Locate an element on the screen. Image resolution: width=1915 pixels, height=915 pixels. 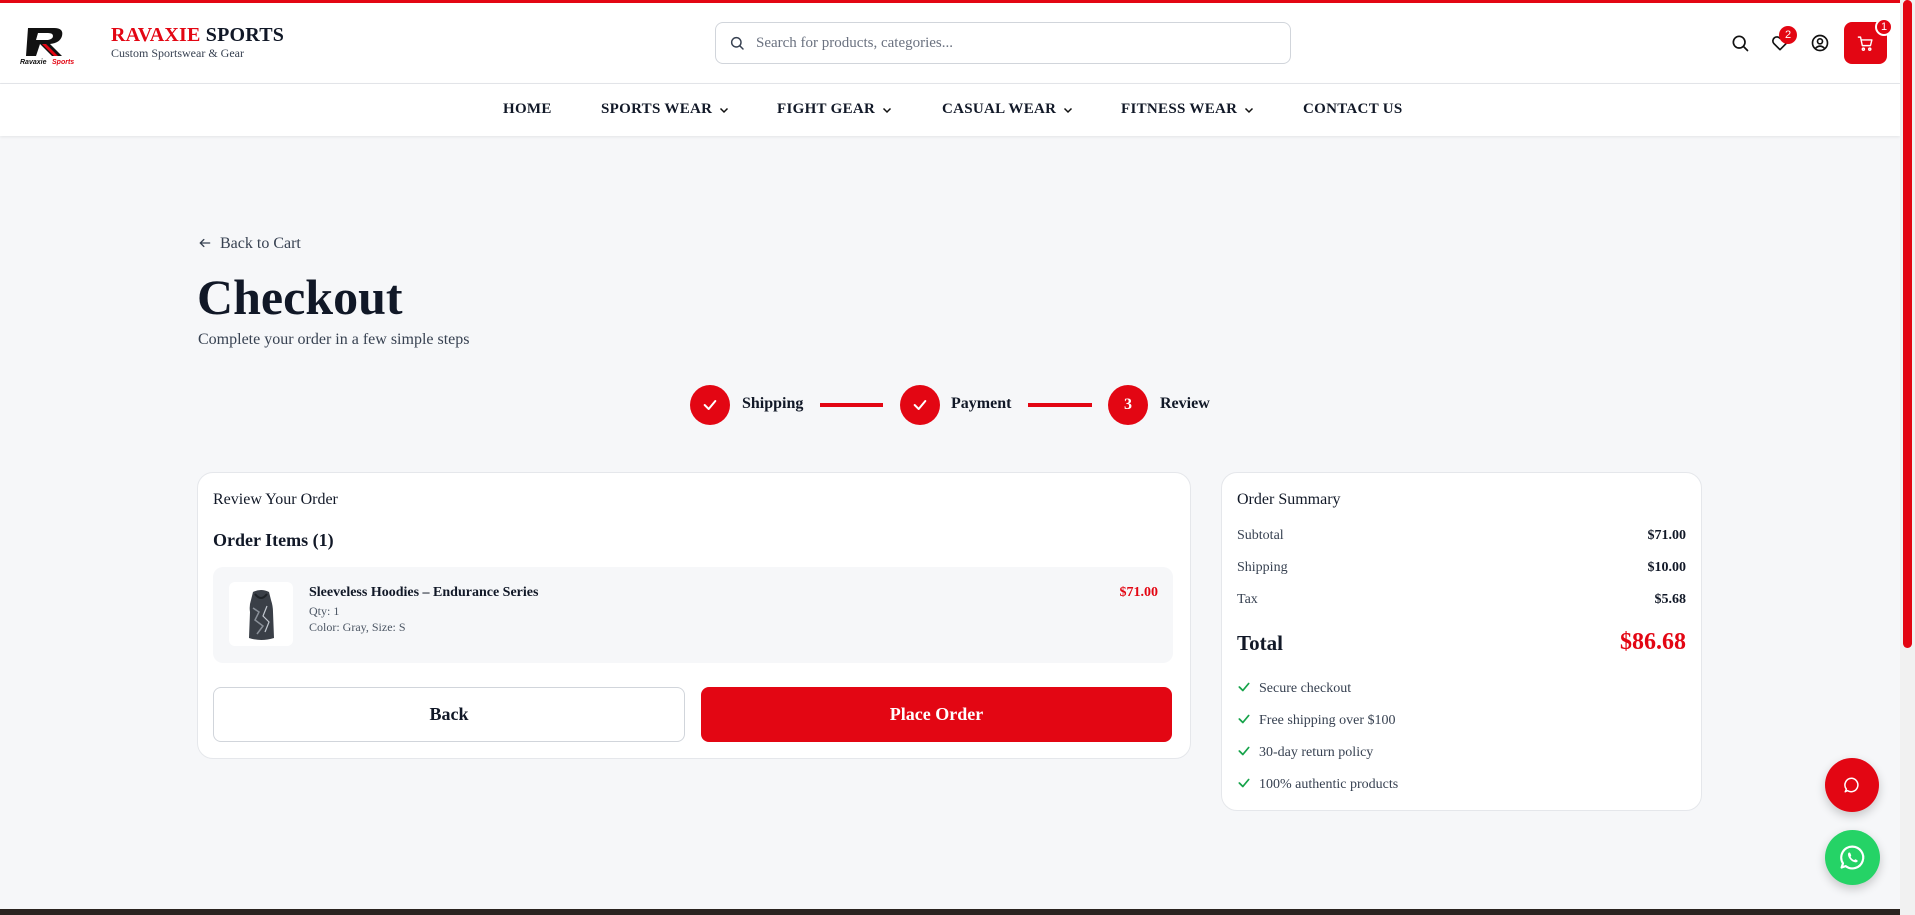
nav-fitness-wear: FITNESS WEAR is located at coordinates (1188, 109).